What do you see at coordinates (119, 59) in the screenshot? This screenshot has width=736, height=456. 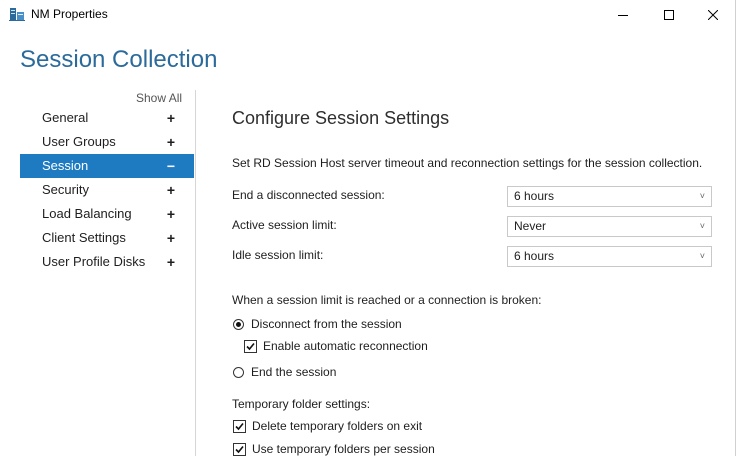 I see `page-title: Session Collection` at bounding box center [119, 59].